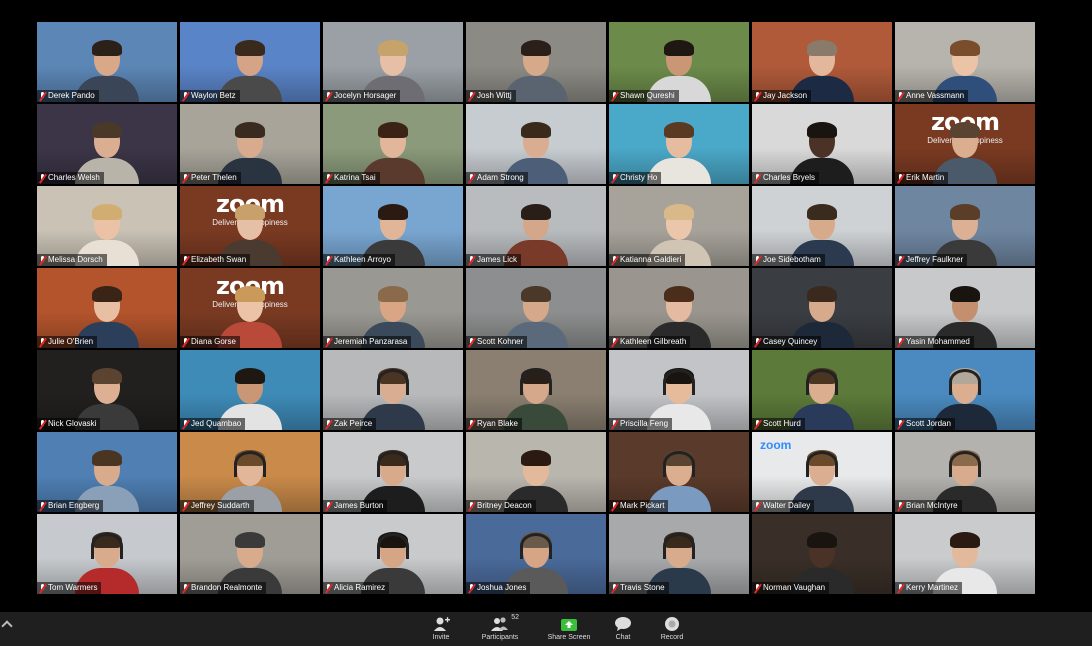 The height and width of the screenshot is (646, 1092). Describe the element at coordinates (672, 630) in the screenshot. I see `record-button: Record` at that location.